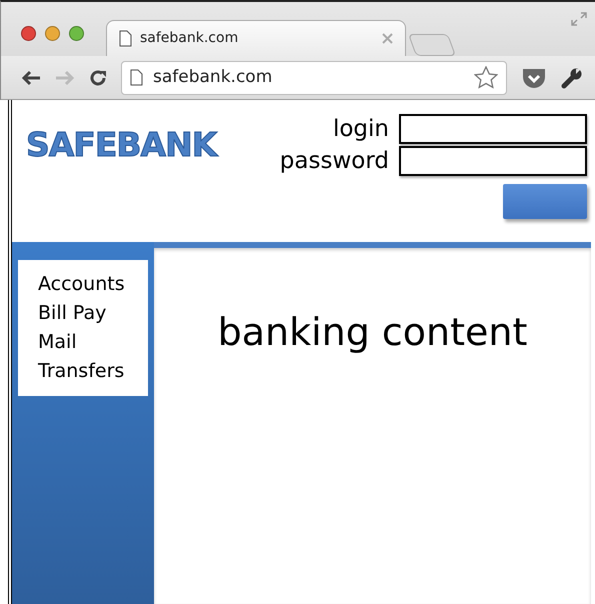 The width and height of the screenshot is (595, 604). Describe the element at coordinates (31, 78) in the screenshot. I see `back-icon` at that location.